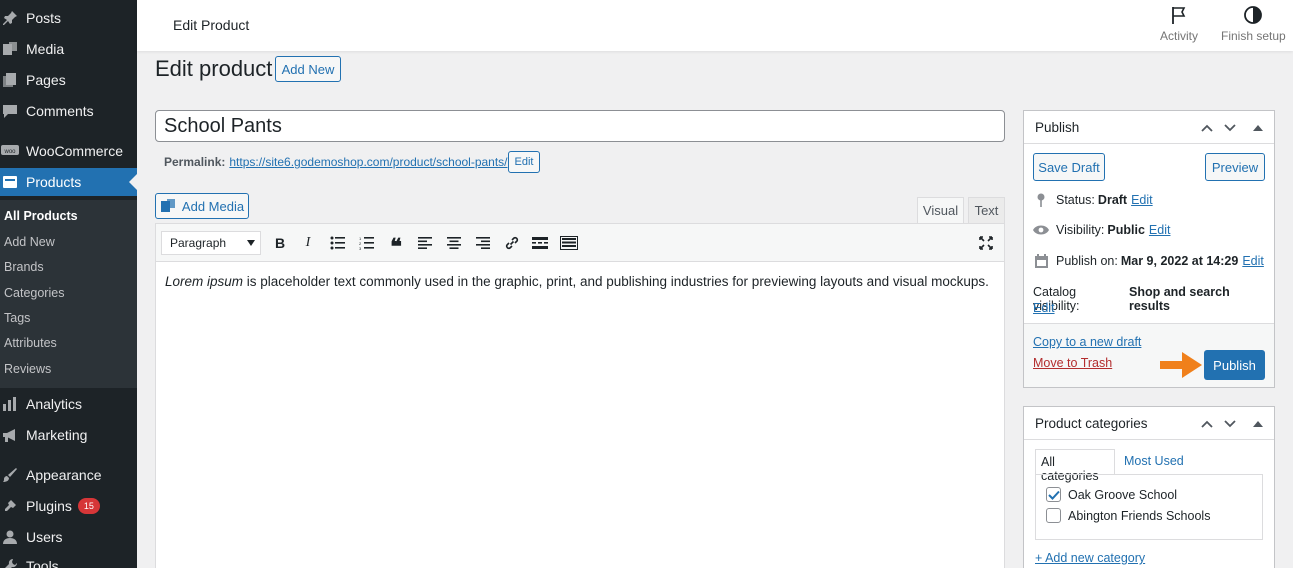  Describe the element at coordinates (1044, 308) in the screenshot. I see `catalog-visibility-edit-link: Edit` at that location.